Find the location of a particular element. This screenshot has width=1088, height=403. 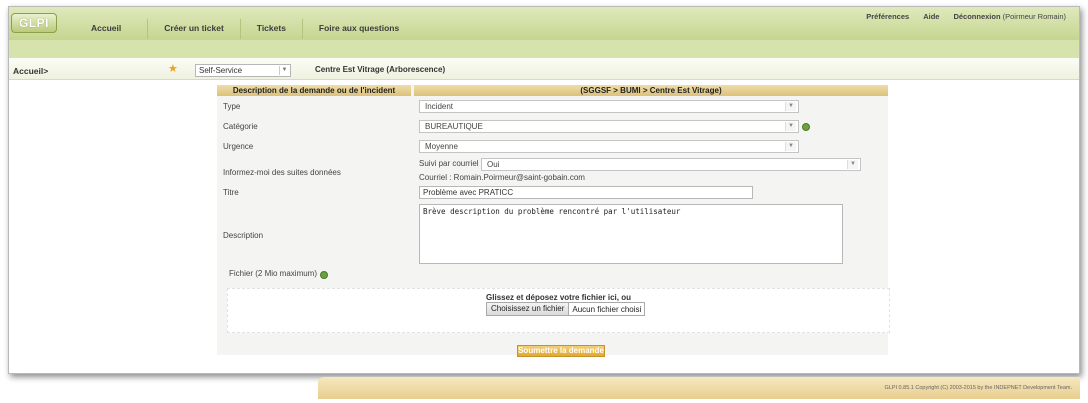

title-label: Titre is located at coordinates (231, 192).